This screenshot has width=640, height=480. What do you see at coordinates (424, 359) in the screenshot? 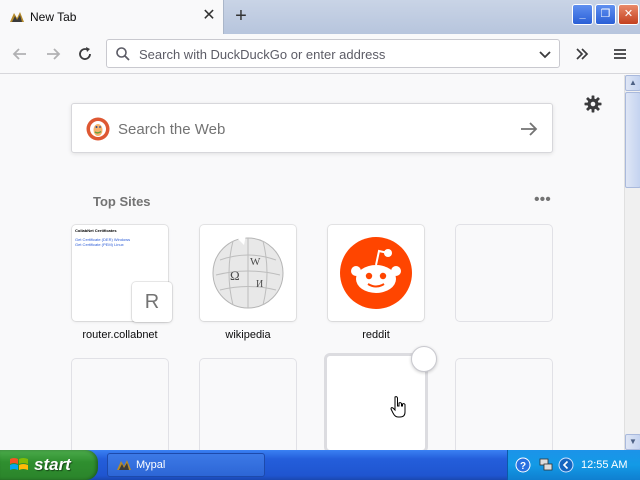
I see `add-site-handle` at bounding box center [424, 359].